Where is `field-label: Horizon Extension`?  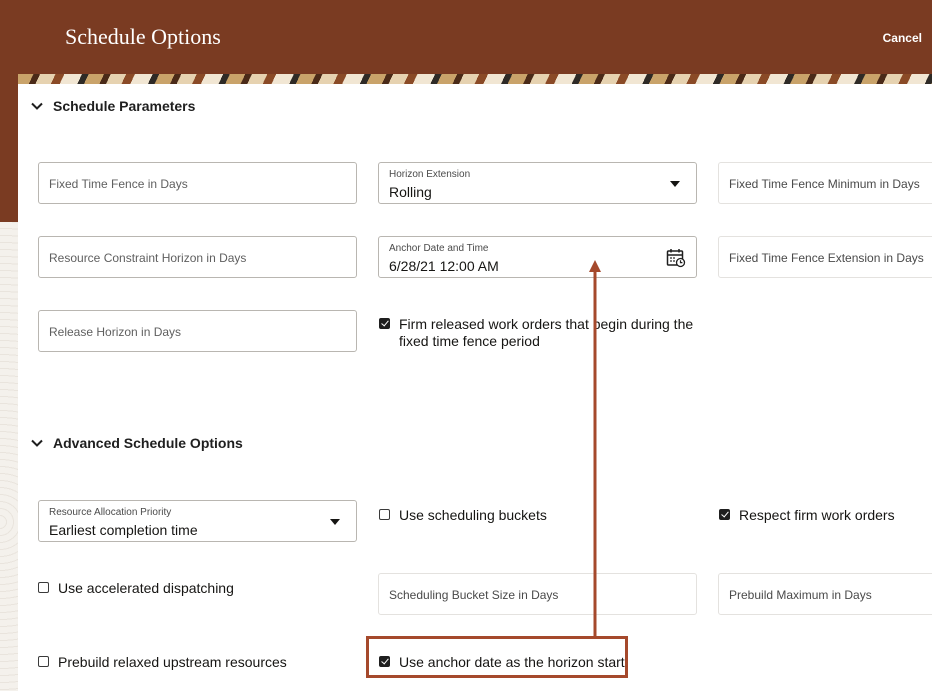 field-label: Horizon Extension is located at coordinates (430, 174).